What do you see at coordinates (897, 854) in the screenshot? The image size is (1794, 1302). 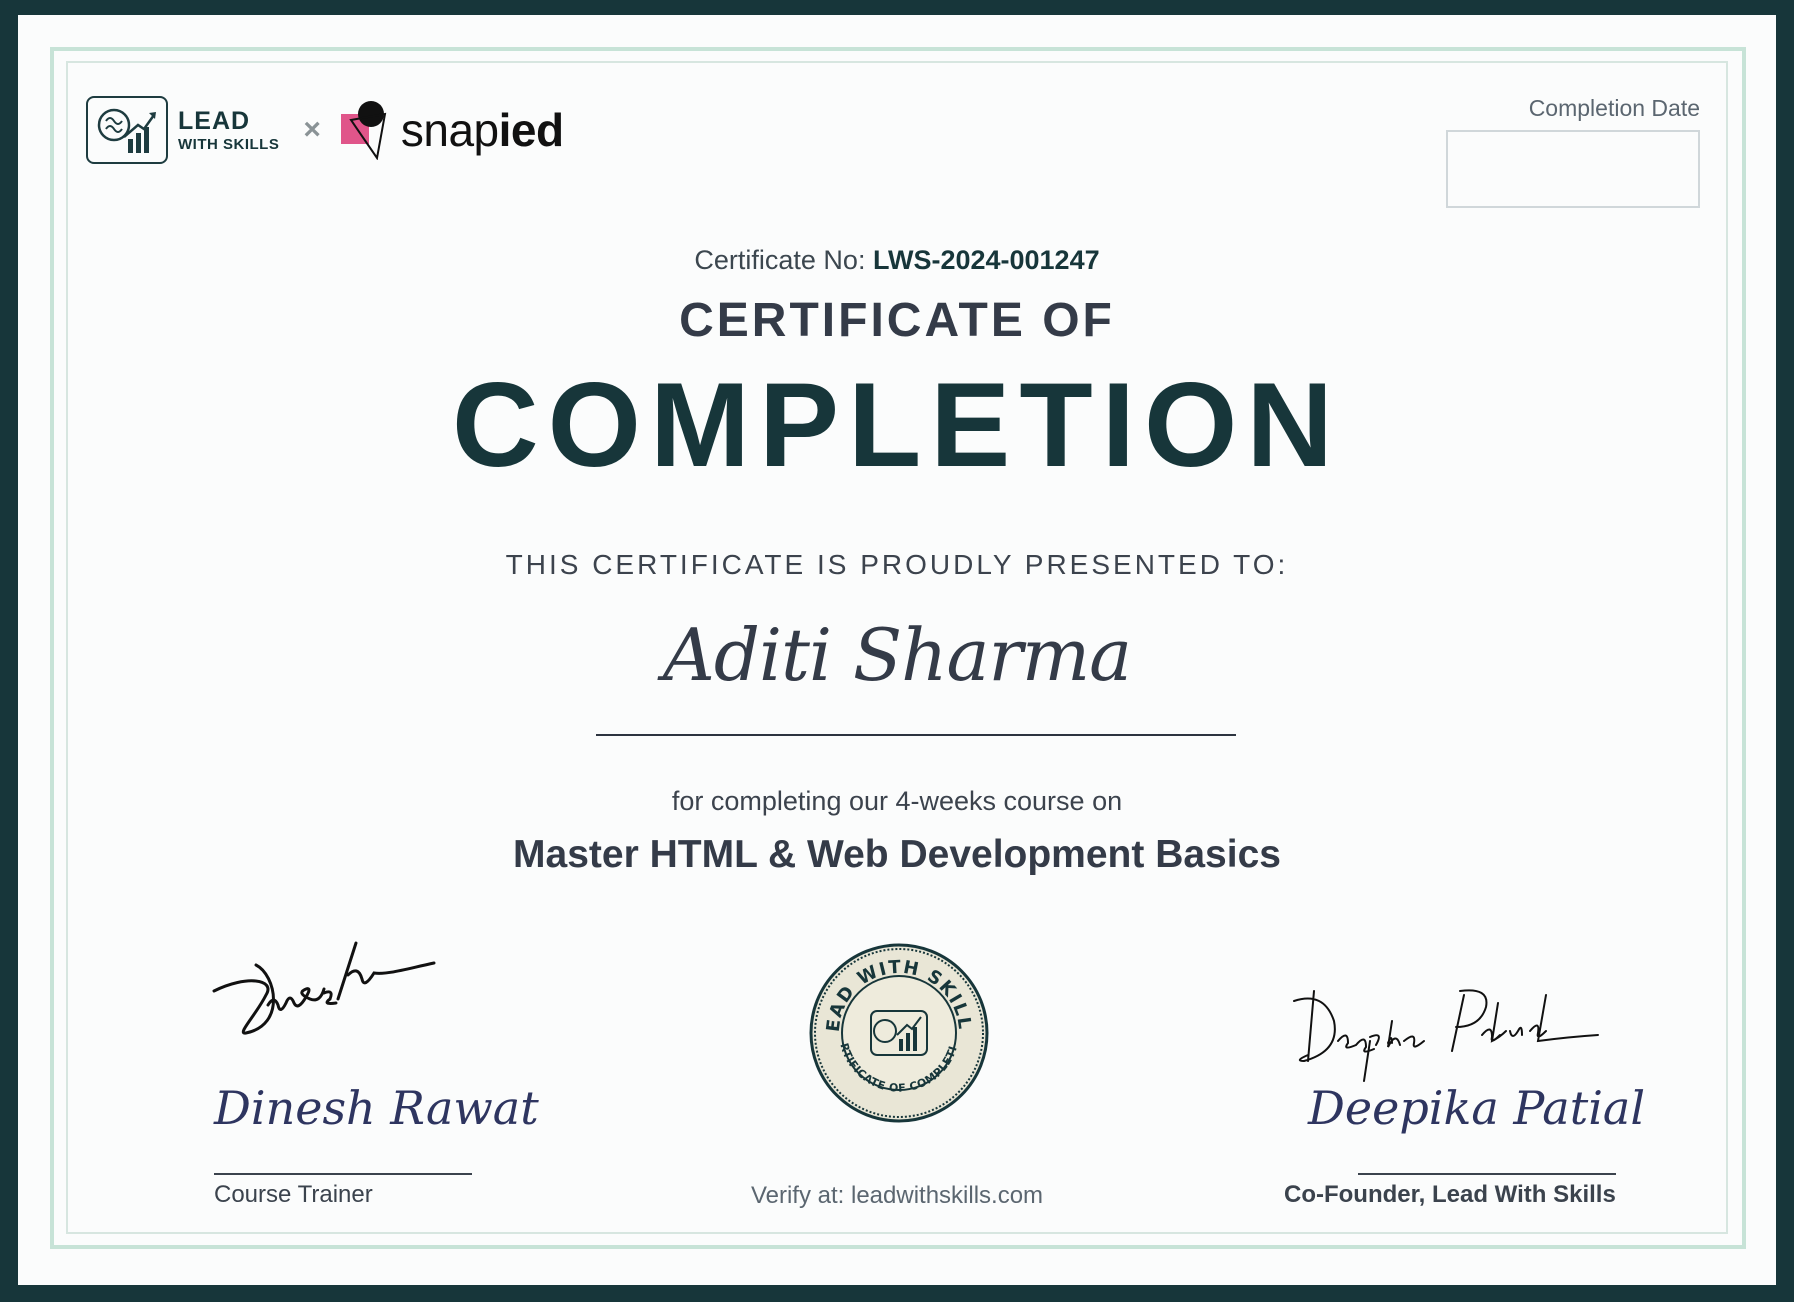 I see `course-title: Master HTML & Web Development Basics` at bounding box center [897, 854].